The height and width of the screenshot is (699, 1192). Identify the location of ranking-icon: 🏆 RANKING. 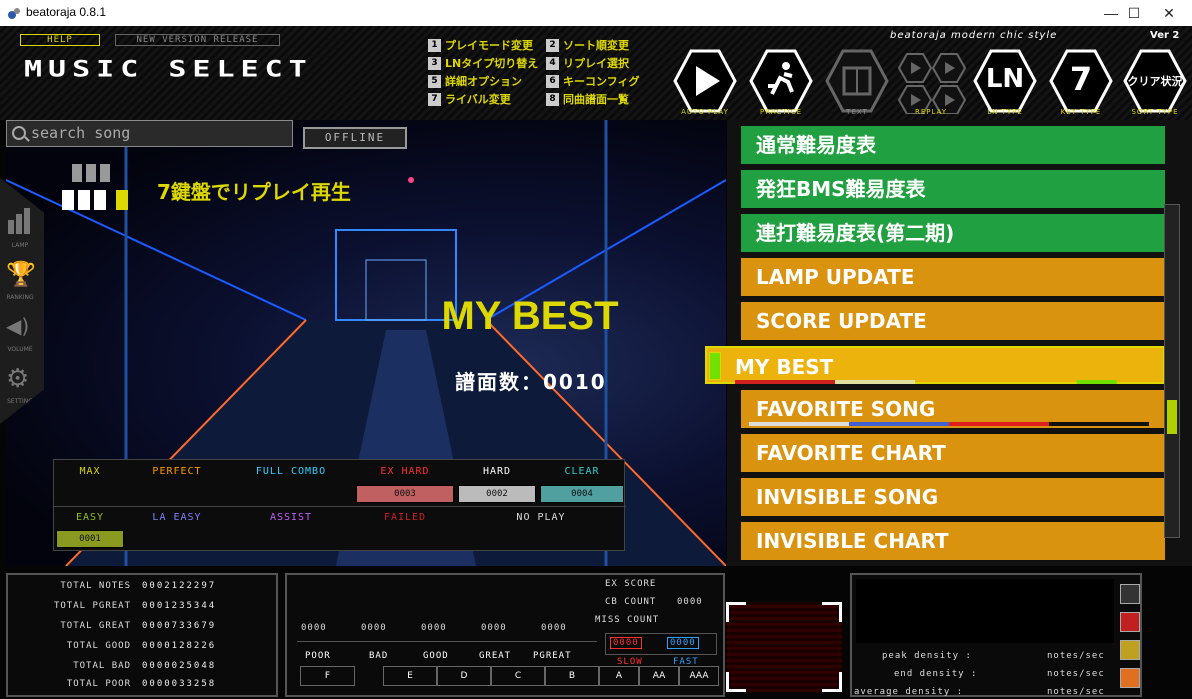
(22, 285).